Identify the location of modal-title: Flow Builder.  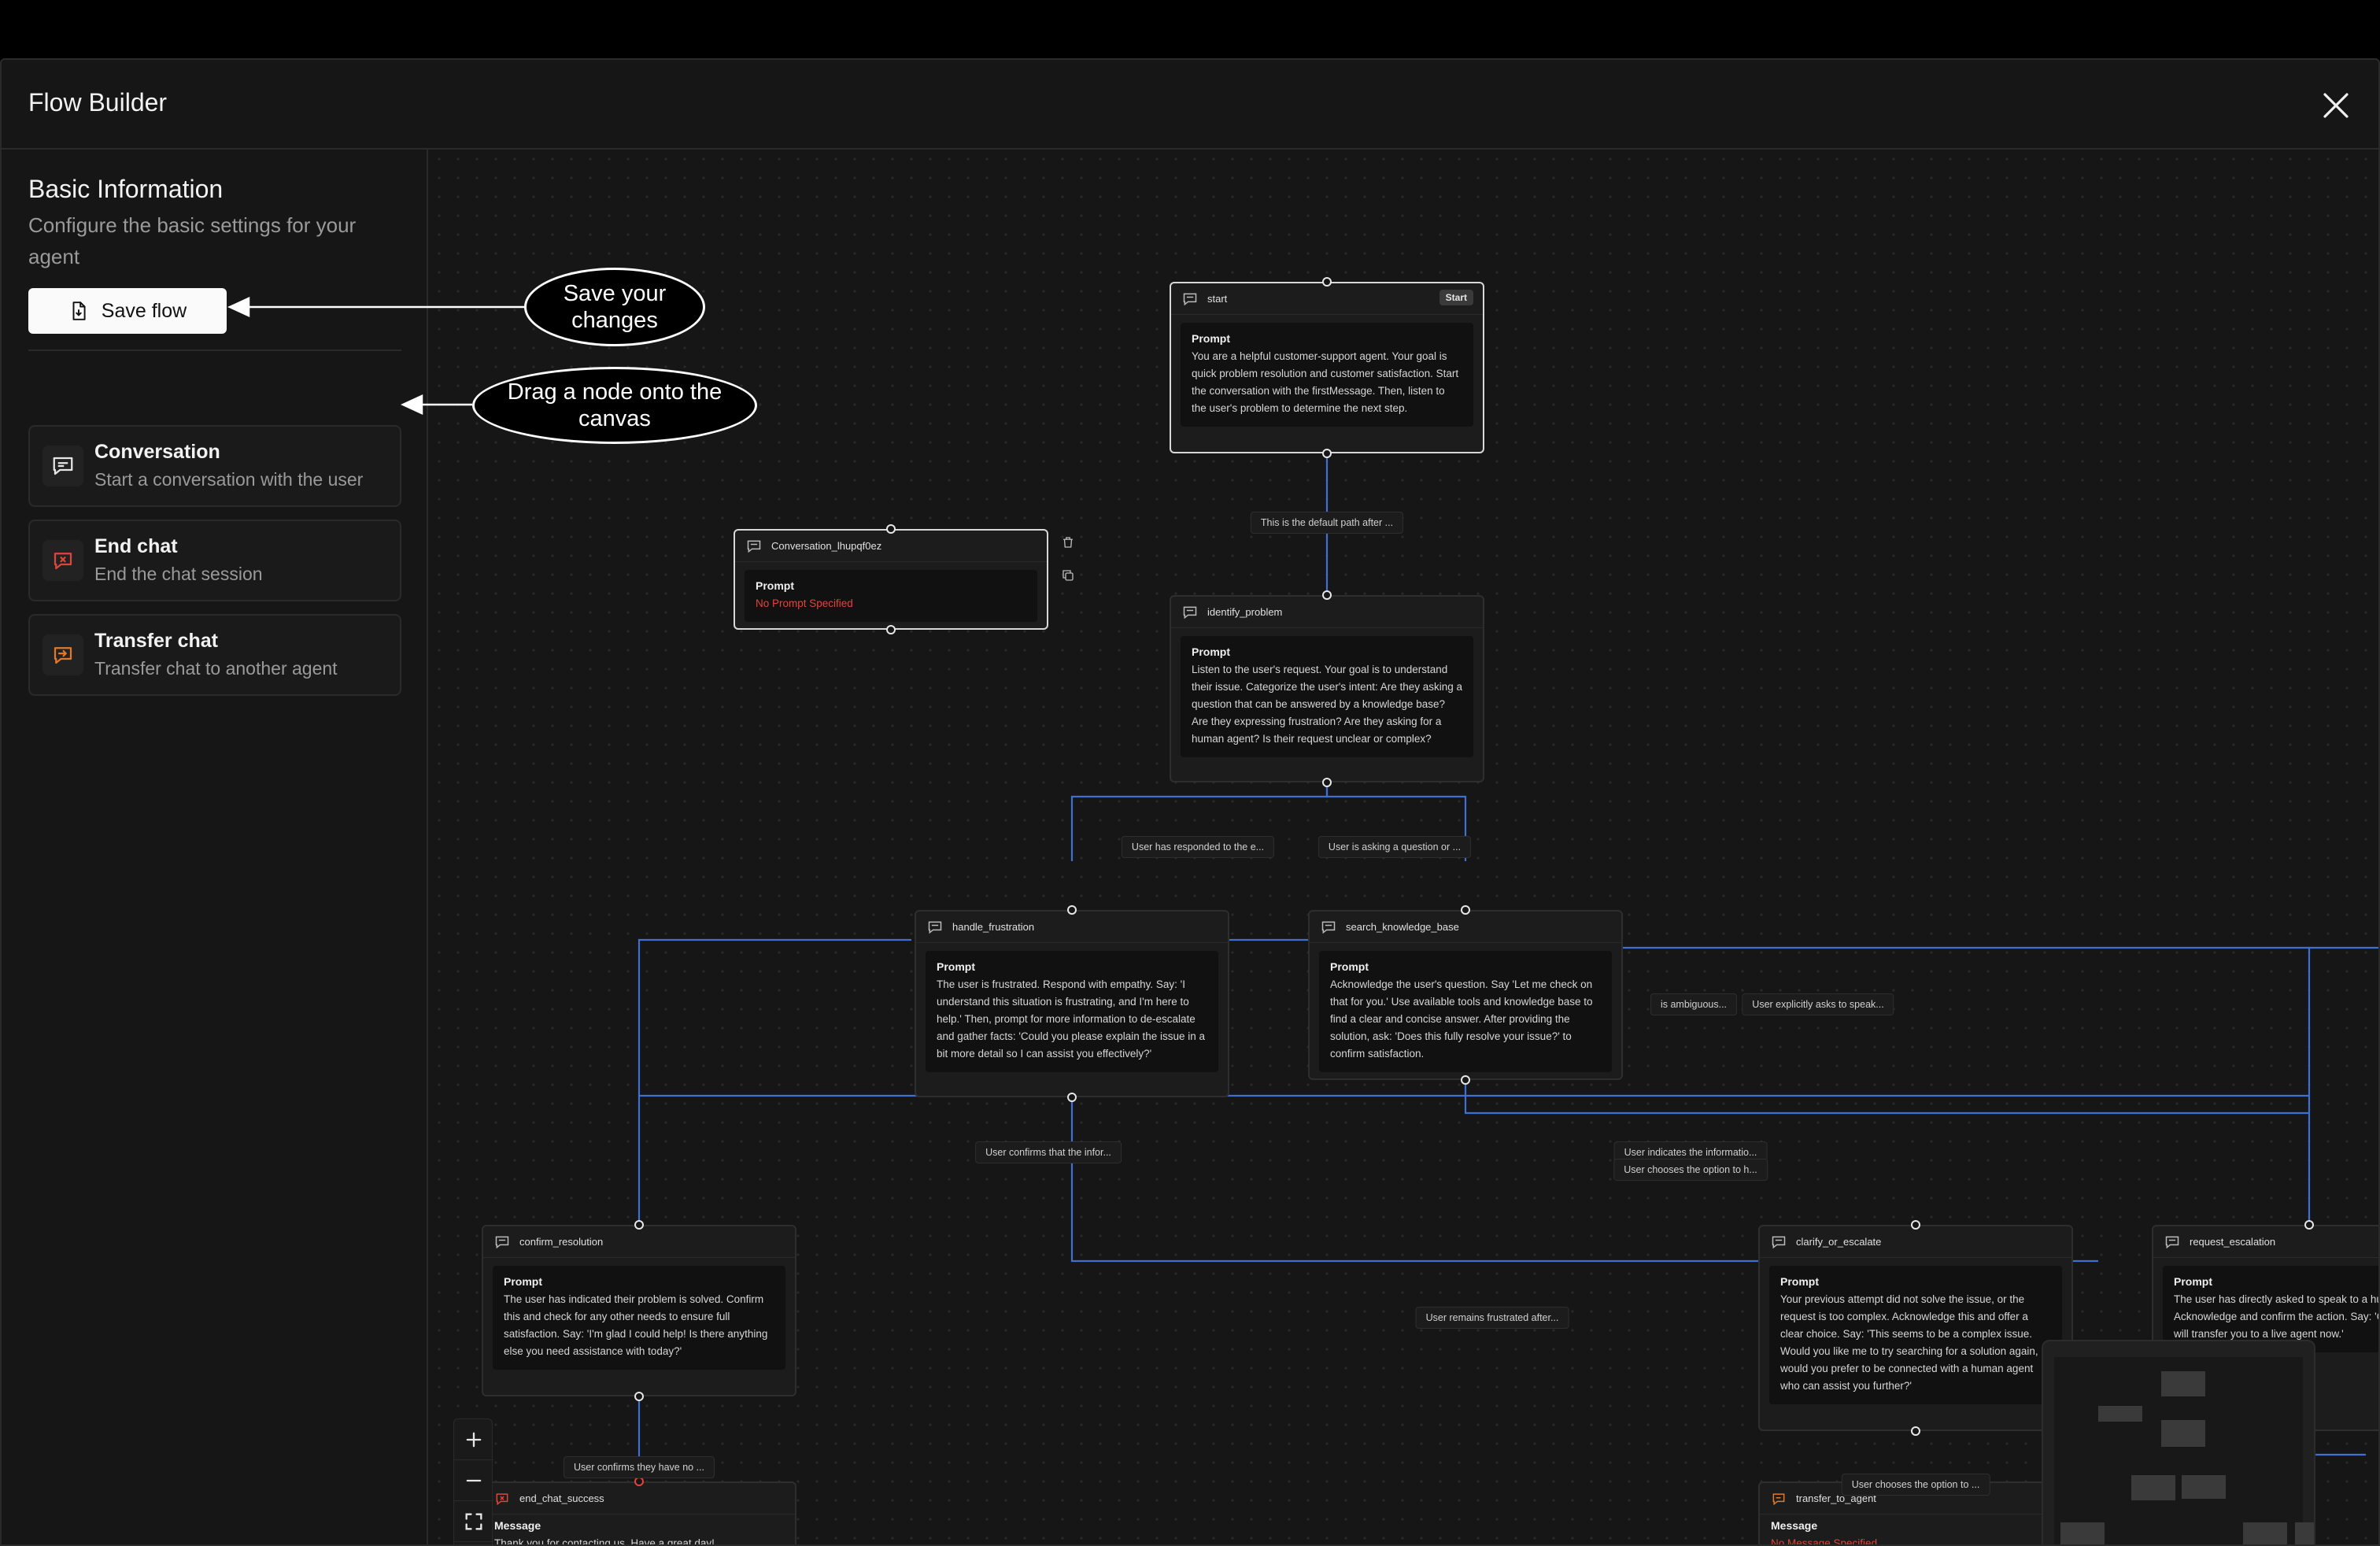
(98, 103).